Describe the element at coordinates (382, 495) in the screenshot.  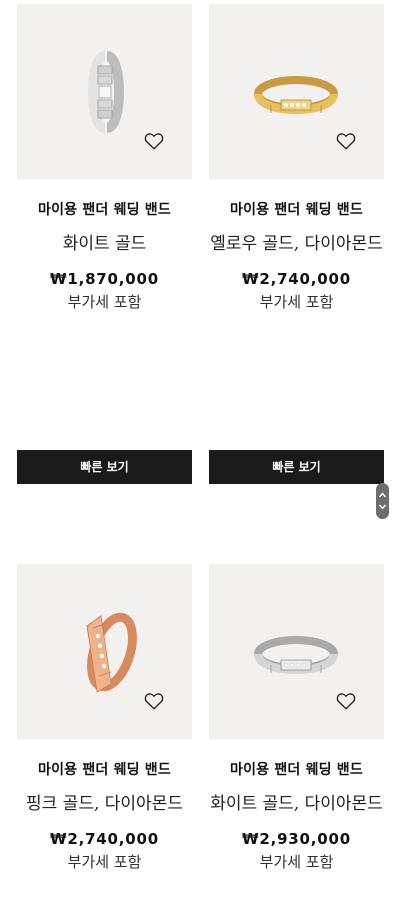
I see `chevron-up-icon` at that location.